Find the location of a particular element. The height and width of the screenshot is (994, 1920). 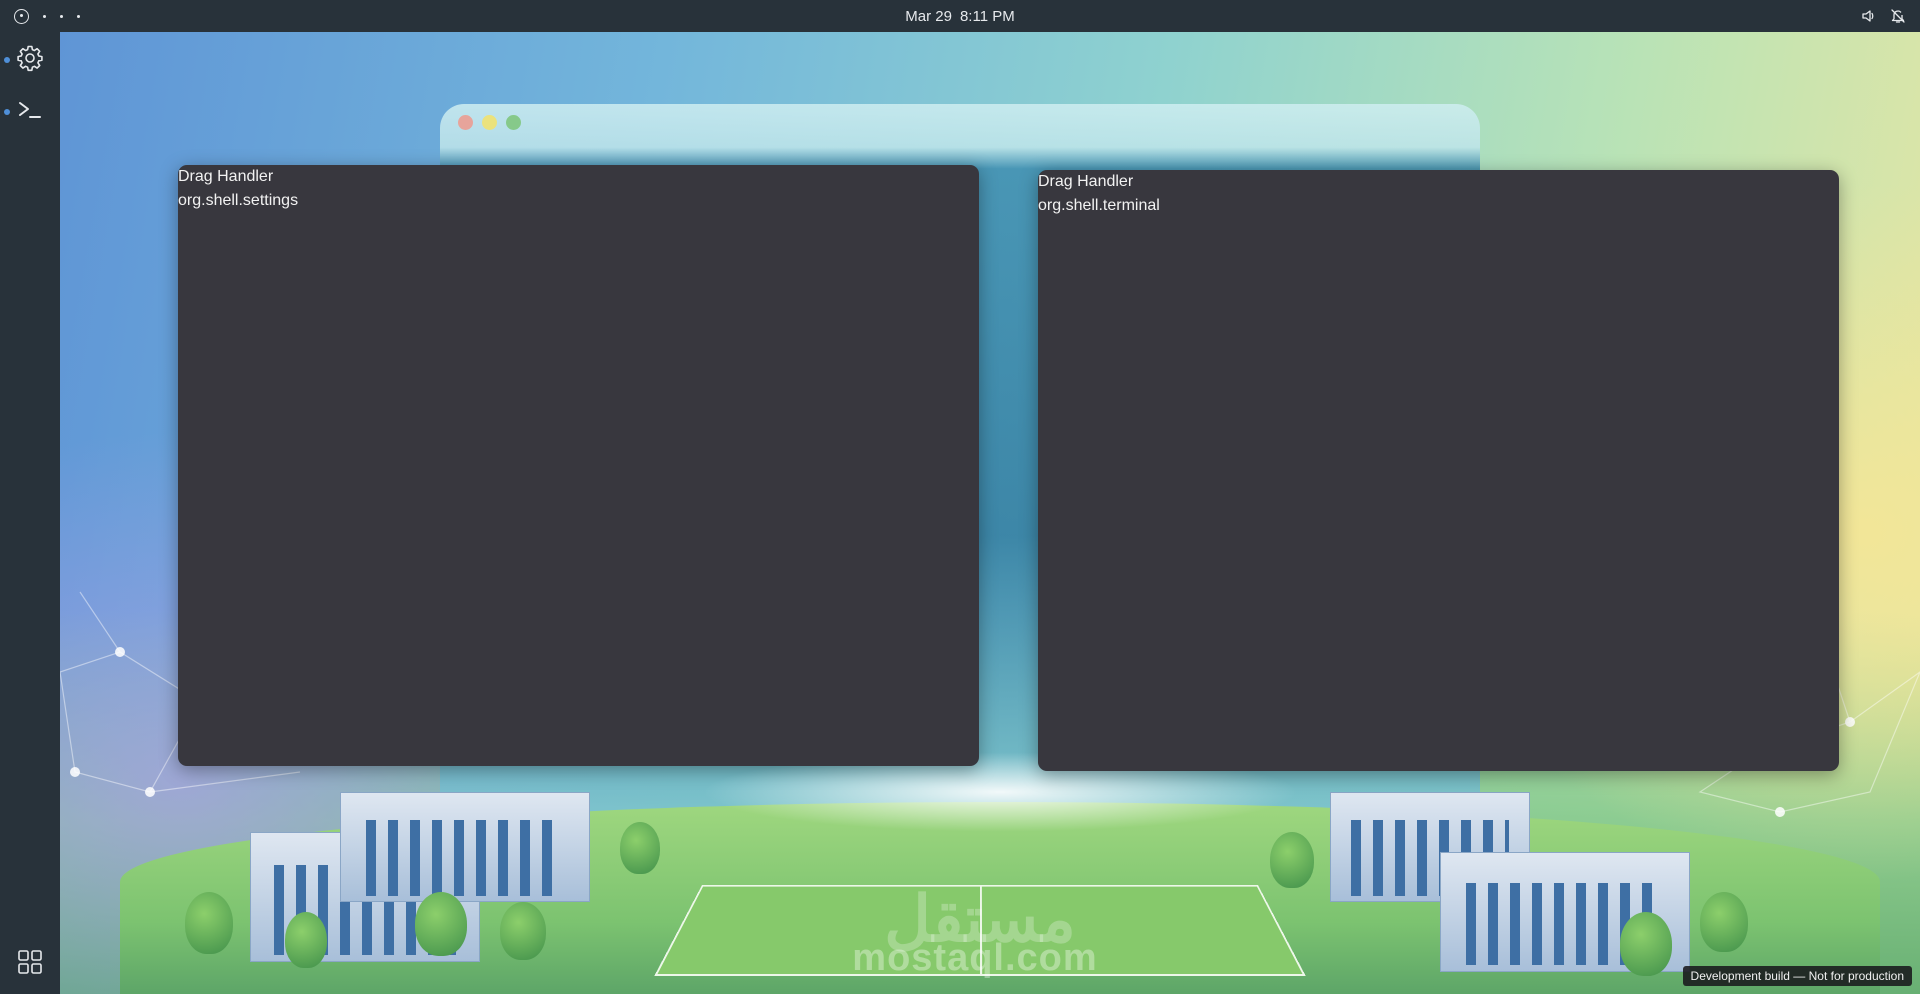

clock: Mar 29 8:11 PM is located at coordinates (960, 16).